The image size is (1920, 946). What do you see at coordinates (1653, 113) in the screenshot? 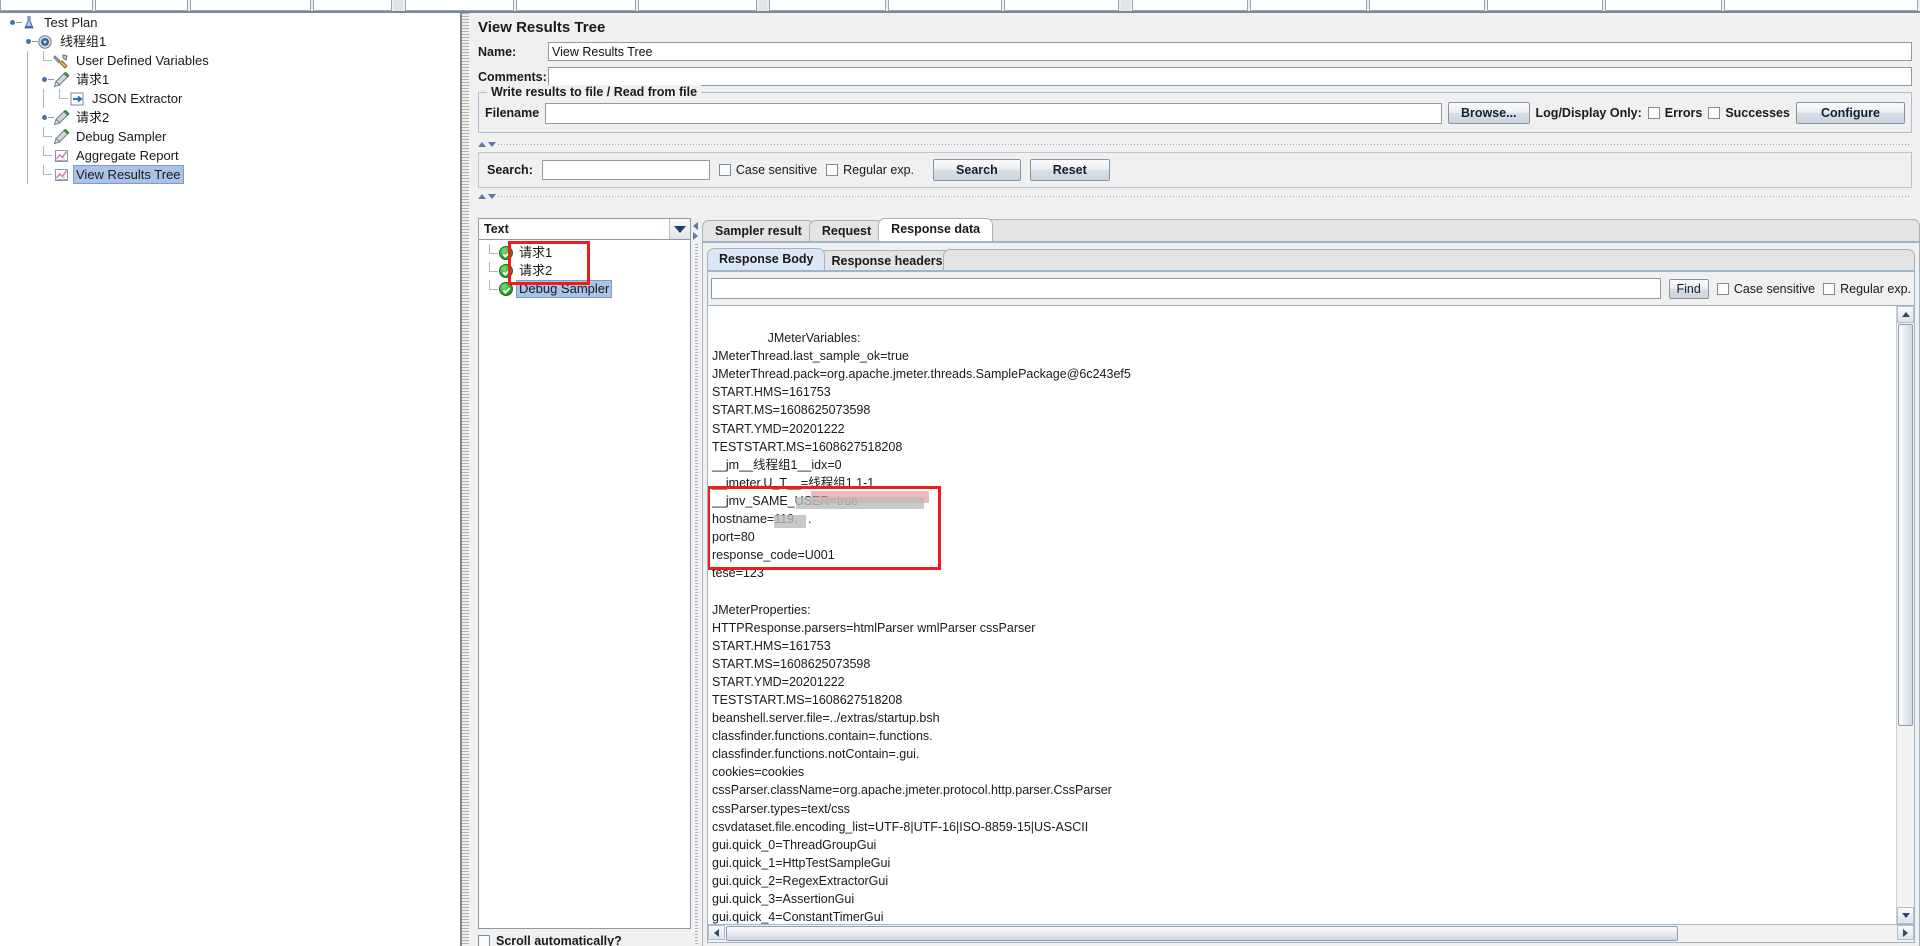
I see `errors-checkbox` at bounding box center [1653, 113].